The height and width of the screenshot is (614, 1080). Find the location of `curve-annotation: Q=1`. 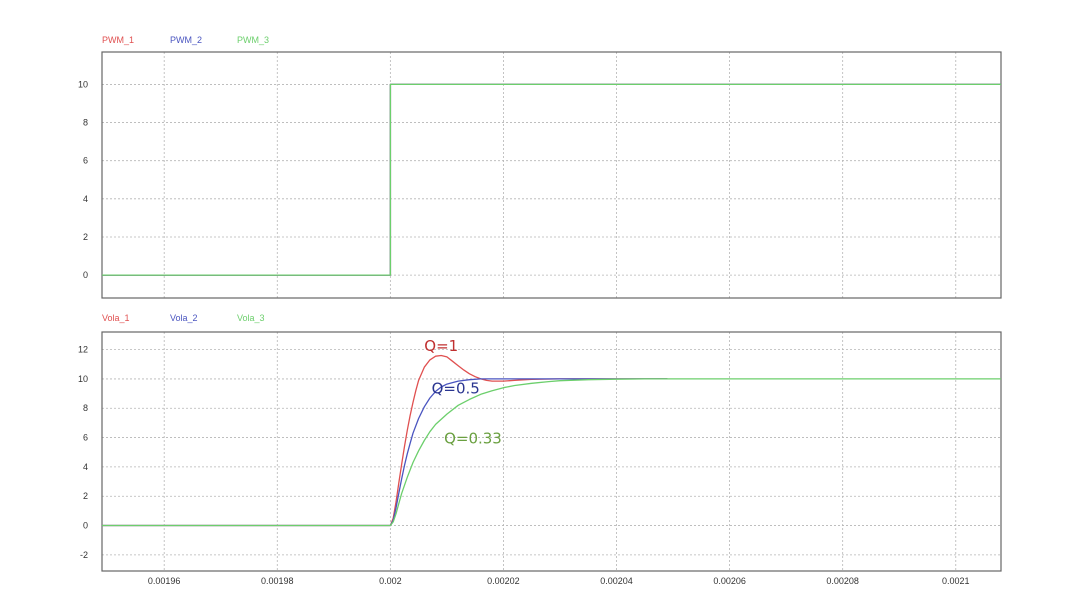

curve-annotation: Q=1 is located at coordinates (441, 346).